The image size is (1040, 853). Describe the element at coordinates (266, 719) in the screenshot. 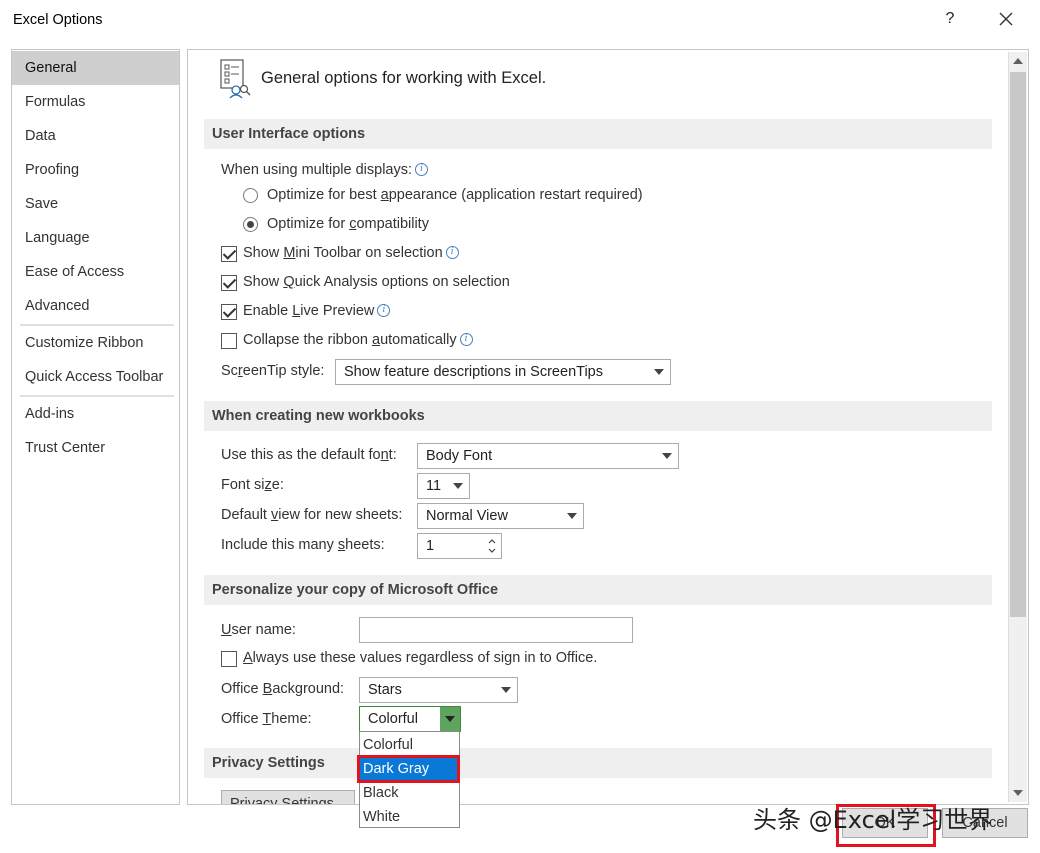

I see `office-theme-label: Office Theme:` at that location.